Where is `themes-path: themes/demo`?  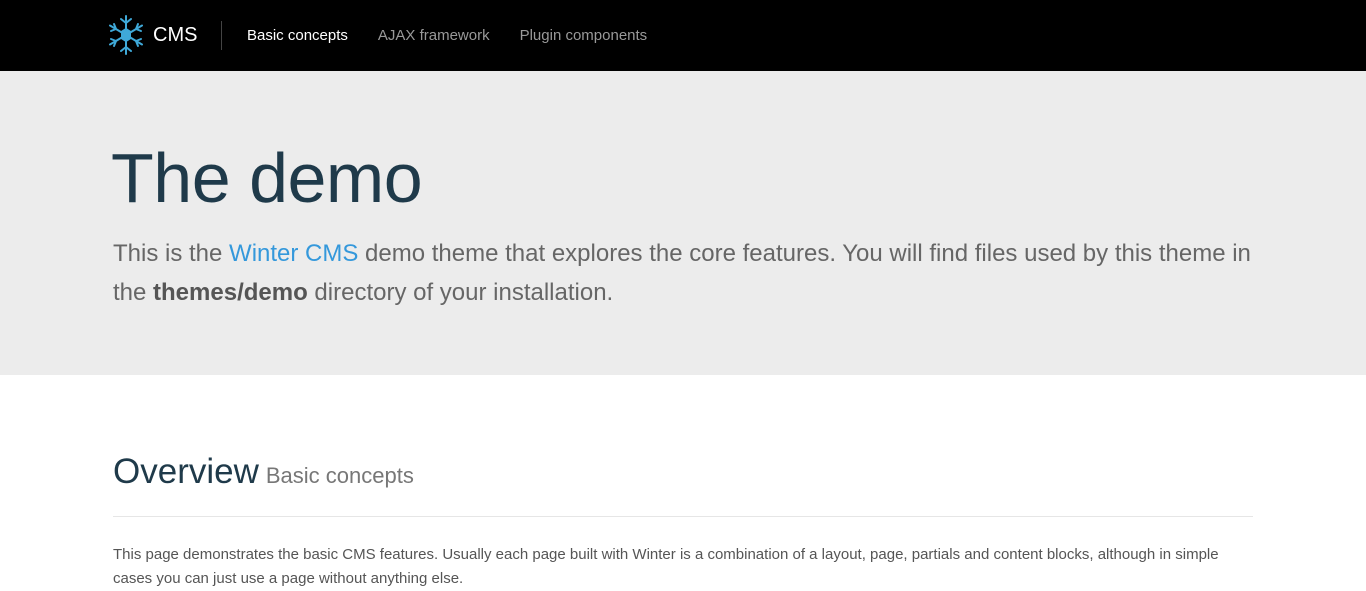
themes-path: themes/demo is located at coordinates (230, 292).